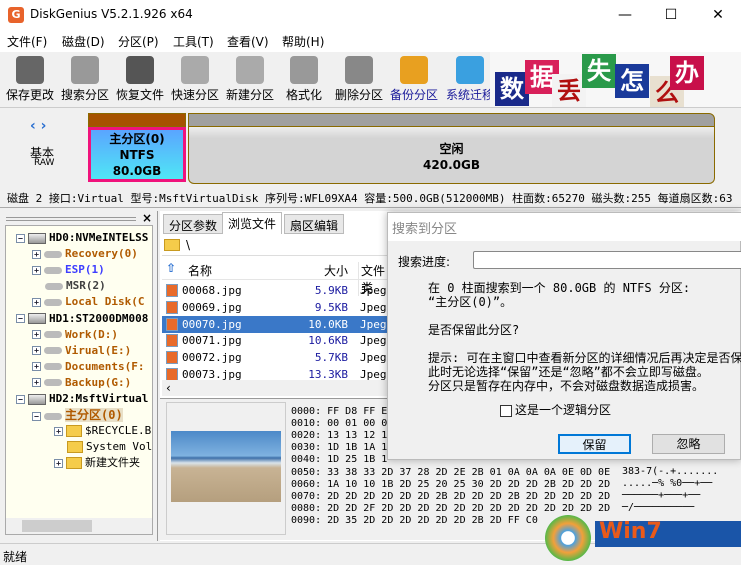  I want to click on logical-partition-checkbox: 这是一个逻辑分区, so click(555, 409).